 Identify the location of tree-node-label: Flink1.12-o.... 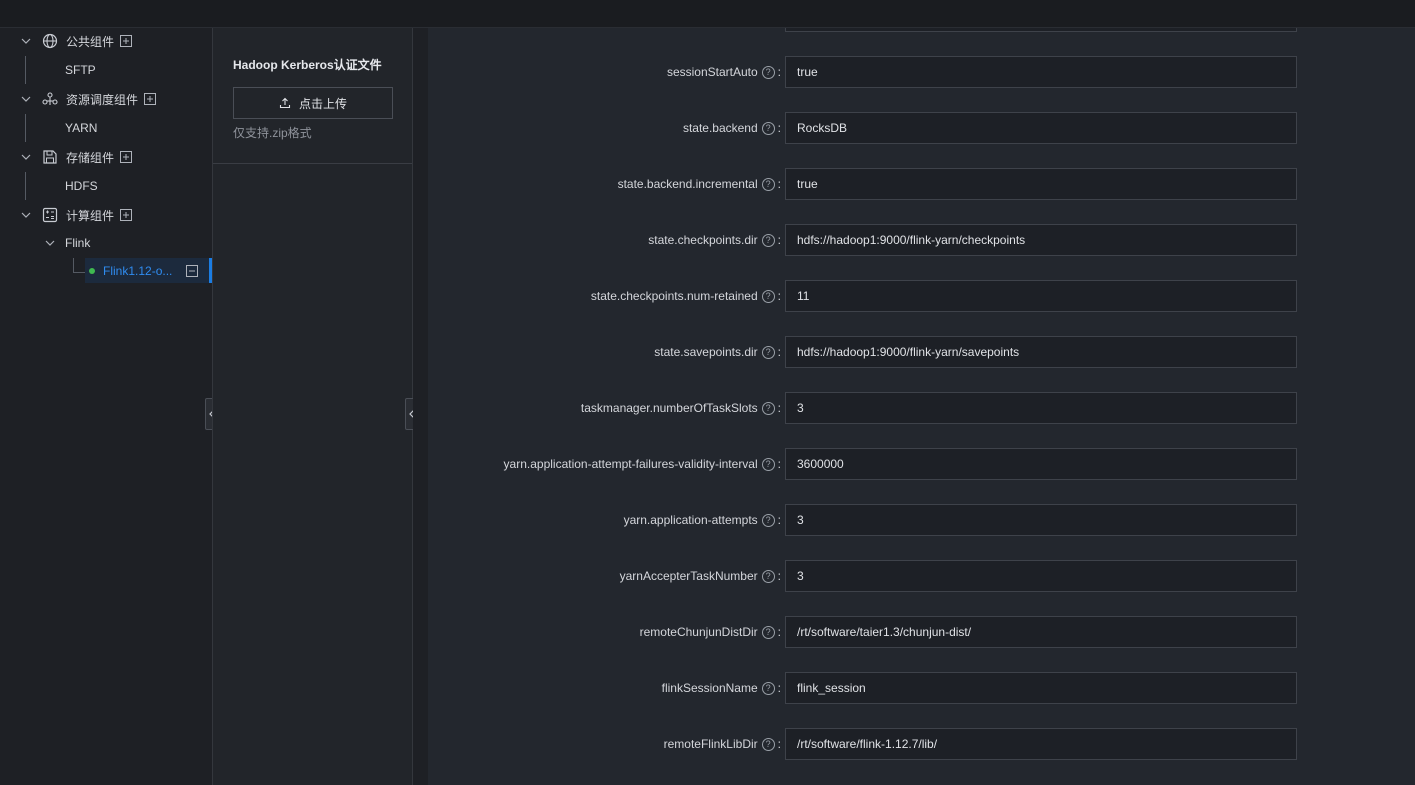
(138, 270).